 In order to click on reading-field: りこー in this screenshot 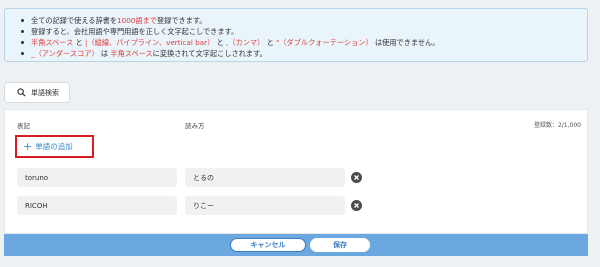, I will do `click(265, 205)`.